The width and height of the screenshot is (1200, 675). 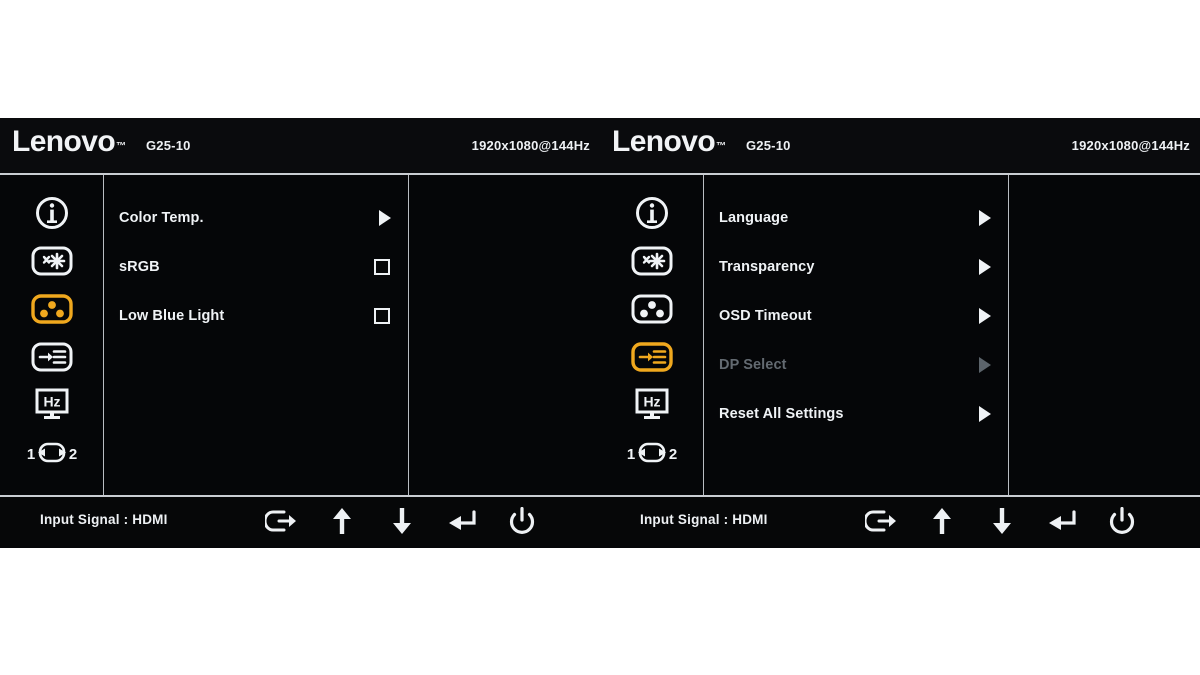 What do you see at coordinates (856, 364) in the screenshot?
I see `menu-item-dp-select: DP Select` at bounding box center [856, 364].